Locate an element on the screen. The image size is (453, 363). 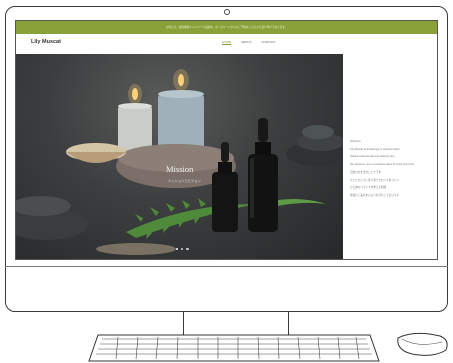
sidebar-line: Natural essential oils and relaxing care is located at coordinates (372, 156).